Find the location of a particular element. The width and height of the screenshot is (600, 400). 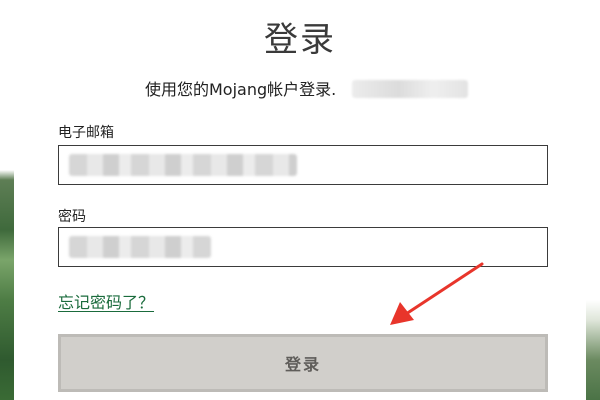

redacted-email-value is located at coordinates (183, 165).